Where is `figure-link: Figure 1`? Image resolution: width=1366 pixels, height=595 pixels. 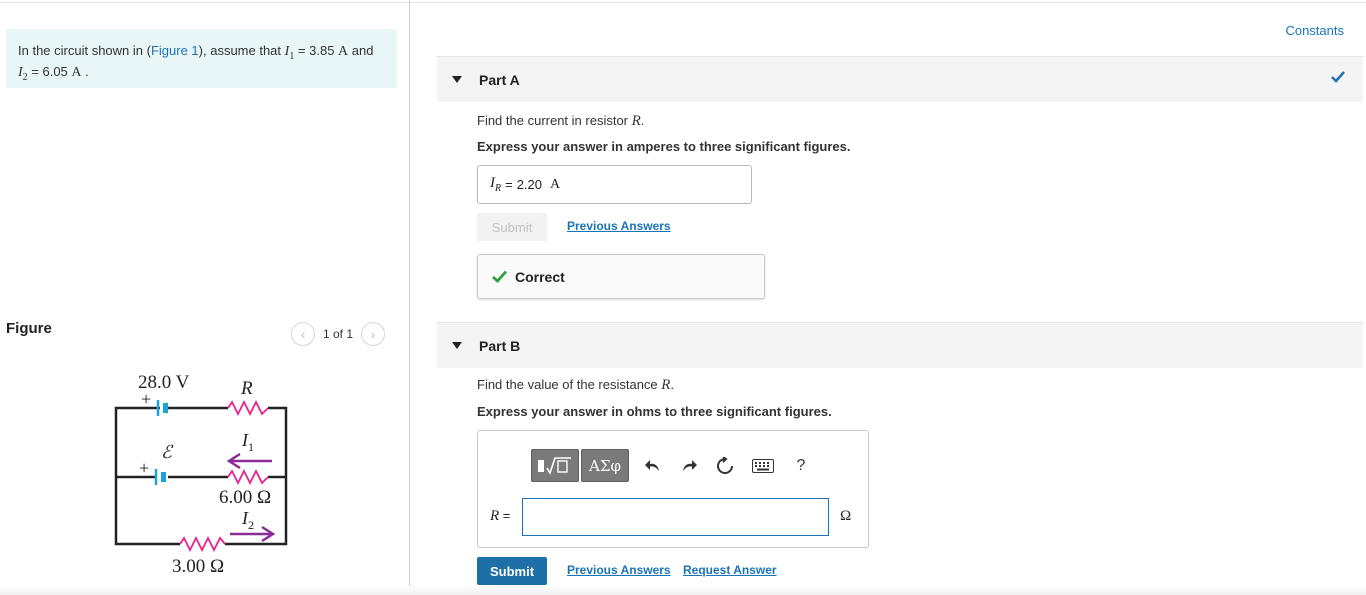
figure-link: Figure 1 is located at coordinates (175, 50).